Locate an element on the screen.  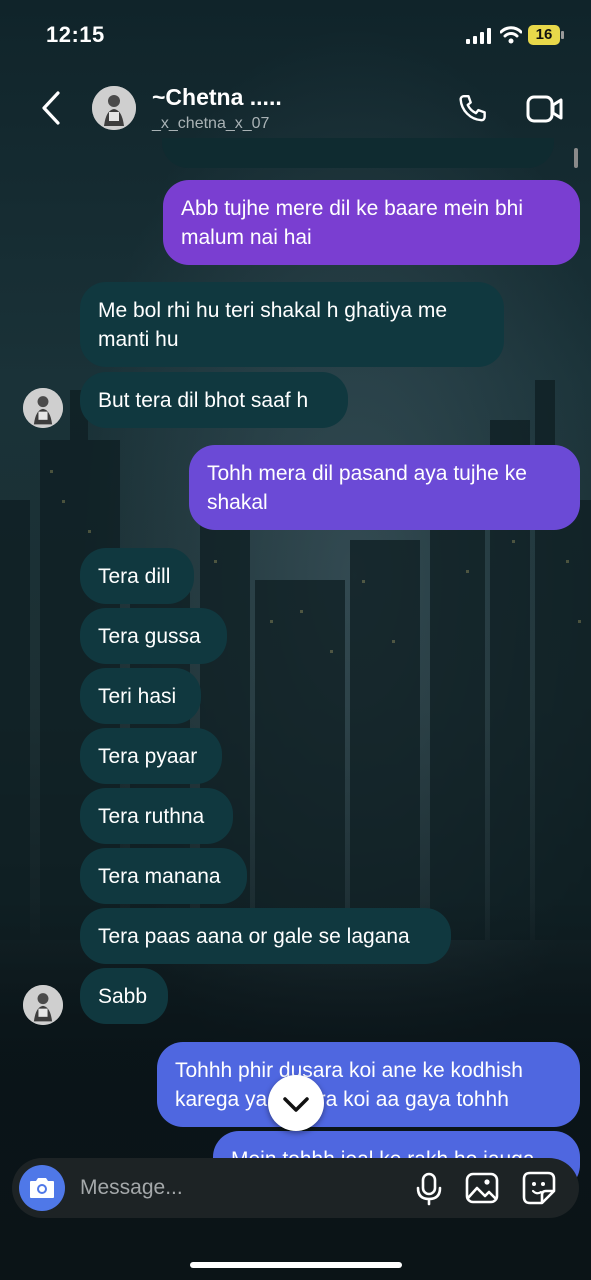
battery-level: 16 is located at coordinates (544, 34).